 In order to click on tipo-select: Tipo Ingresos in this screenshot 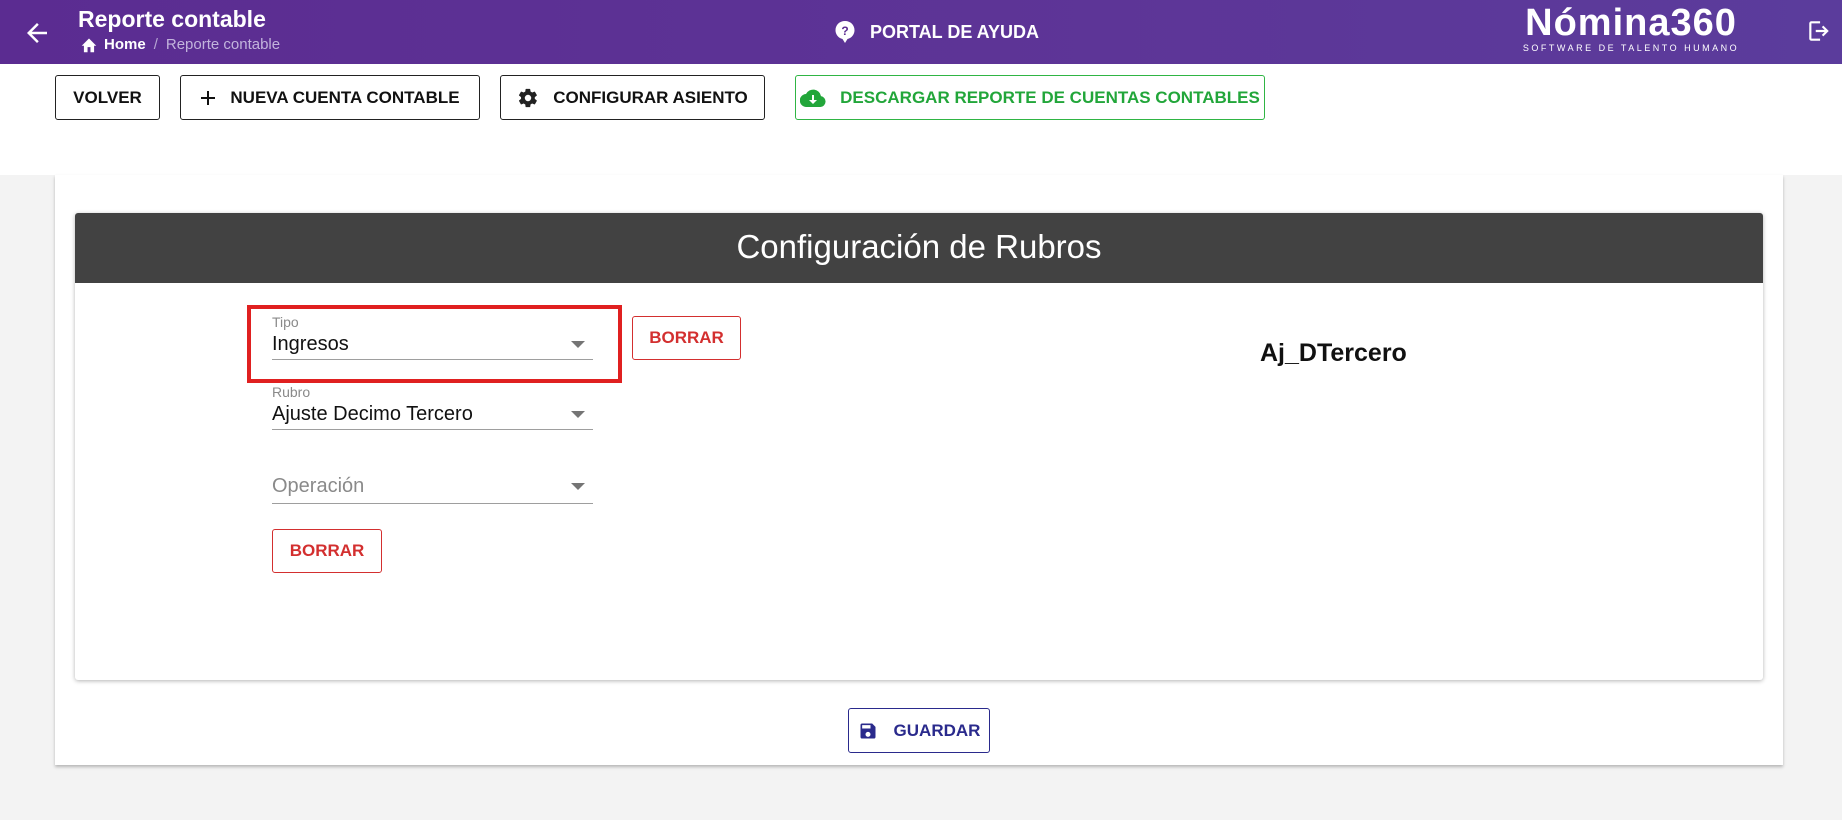, I will do `click(432, 337)`.